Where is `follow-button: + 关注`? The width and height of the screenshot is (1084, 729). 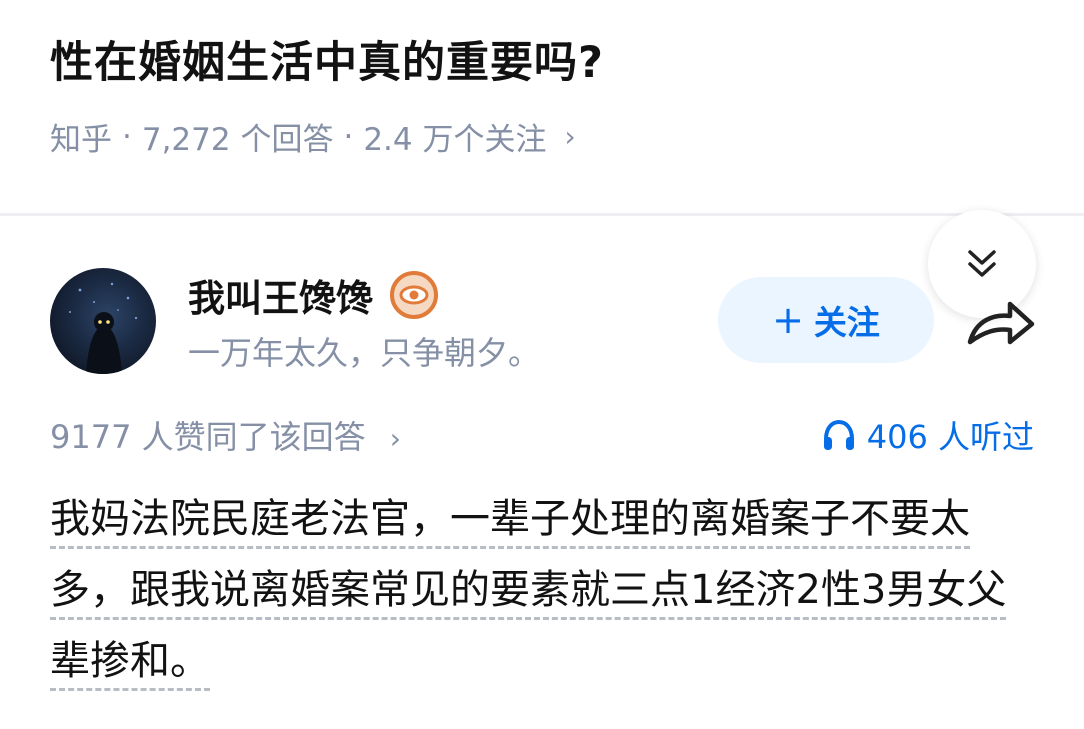 follow-button: + 关注 is located at coordinates (826, 320).